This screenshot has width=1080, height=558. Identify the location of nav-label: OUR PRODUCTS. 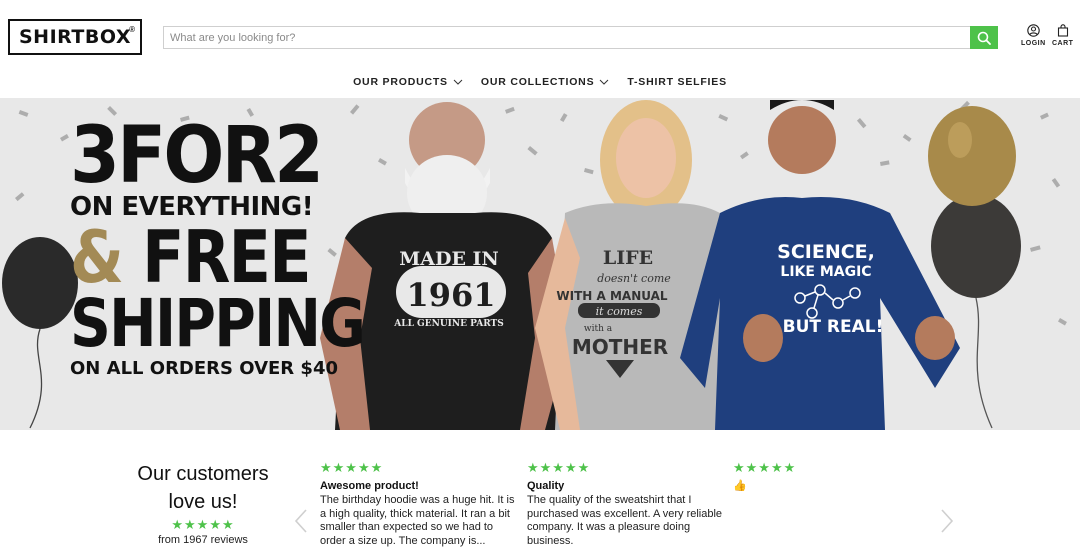
(400, 82).